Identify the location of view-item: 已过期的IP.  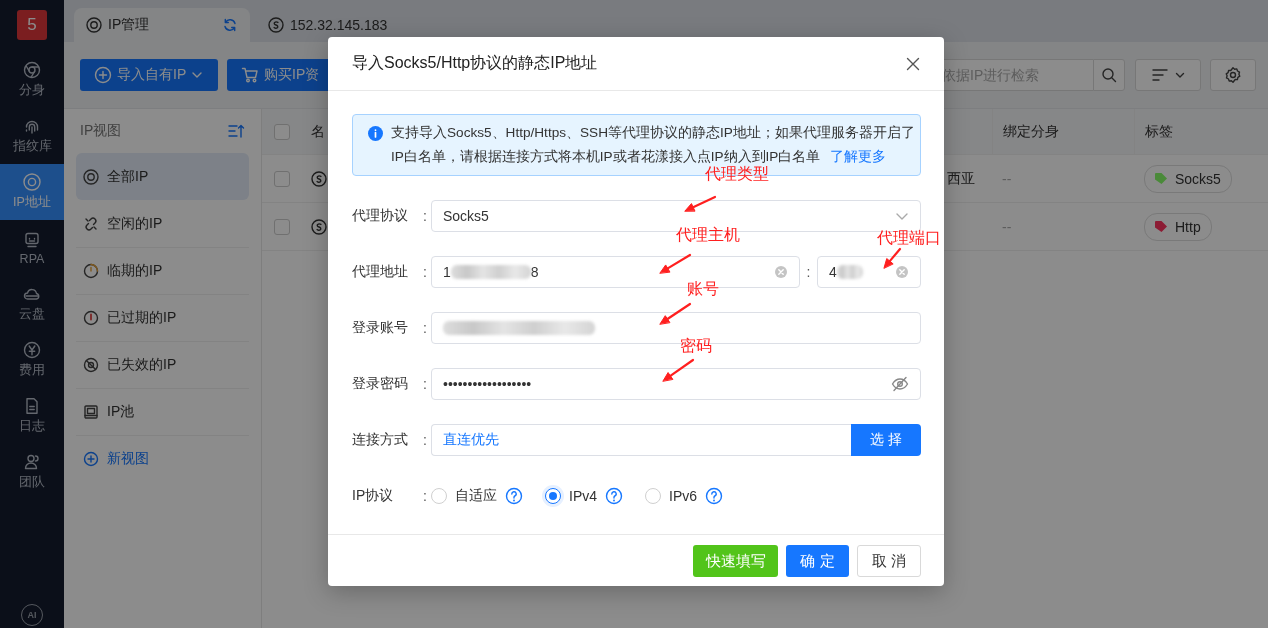
(162, 317).